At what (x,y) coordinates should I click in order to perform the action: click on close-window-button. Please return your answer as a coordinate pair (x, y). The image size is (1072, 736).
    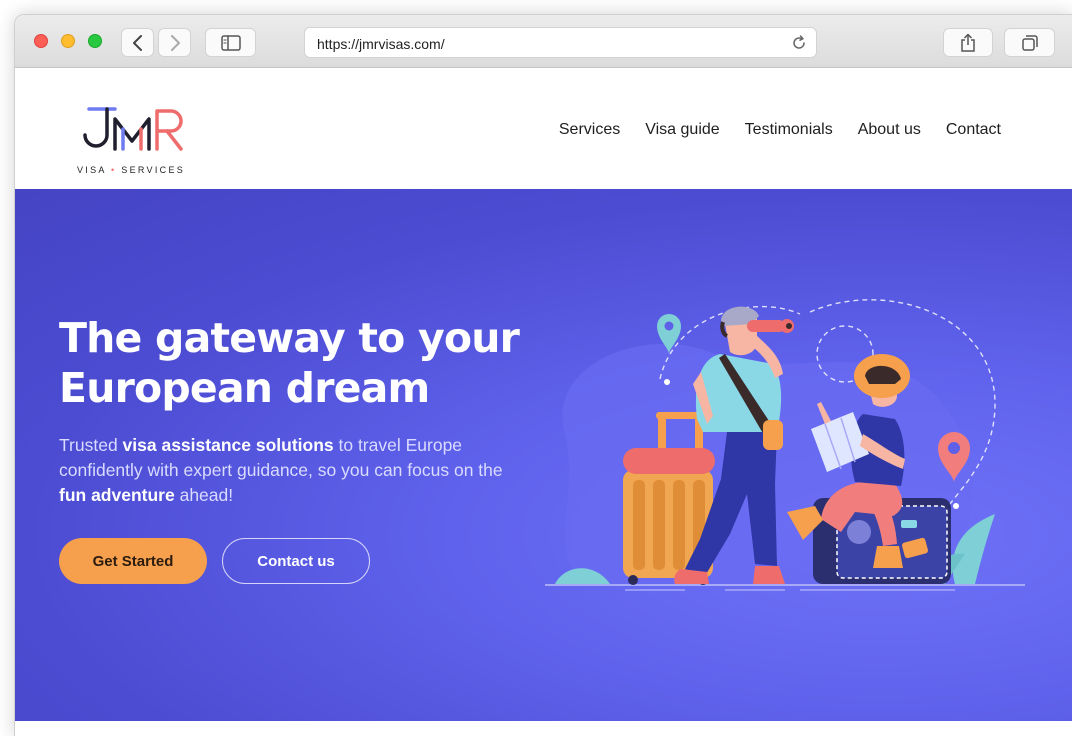
    Looking at the image, I should click on (41, 41).